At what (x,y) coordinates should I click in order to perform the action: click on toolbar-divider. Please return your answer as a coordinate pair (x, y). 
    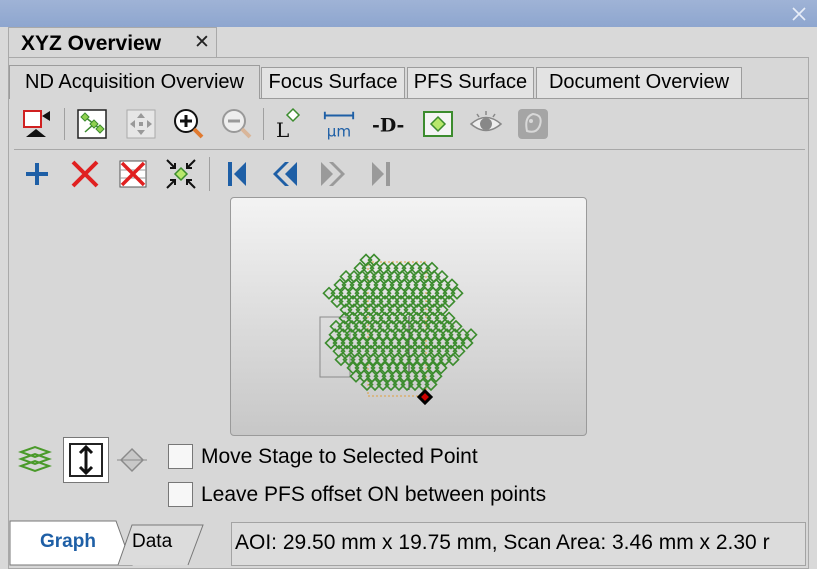
    Looking at the image, I should click on (409, 149).